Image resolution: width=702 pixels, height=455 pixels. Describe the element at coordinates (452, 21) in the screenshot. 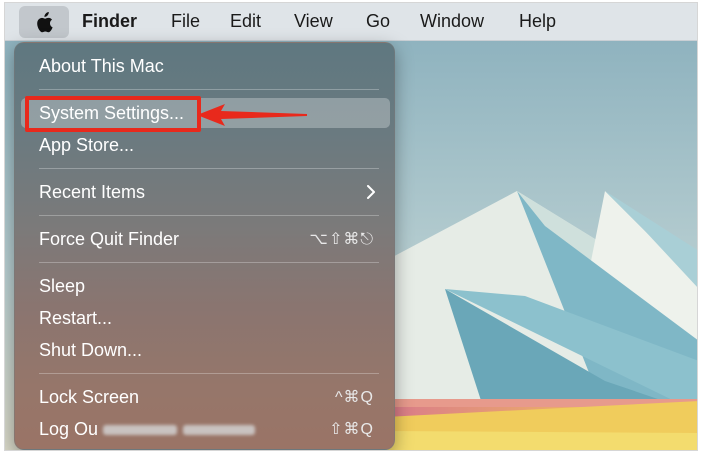

I see `menu-window: Window` at that location.